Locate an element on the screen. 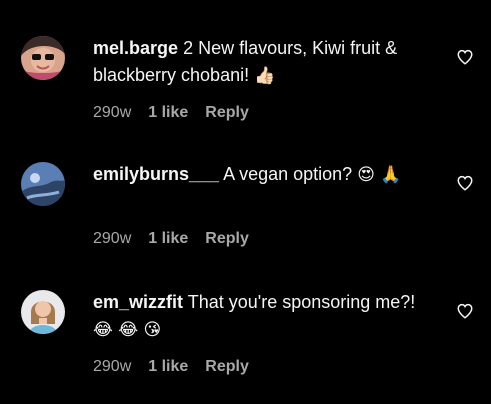  comment-text: emilyburns___ A vegan option? 😍 🙏 is located at coordinates (263, 175).